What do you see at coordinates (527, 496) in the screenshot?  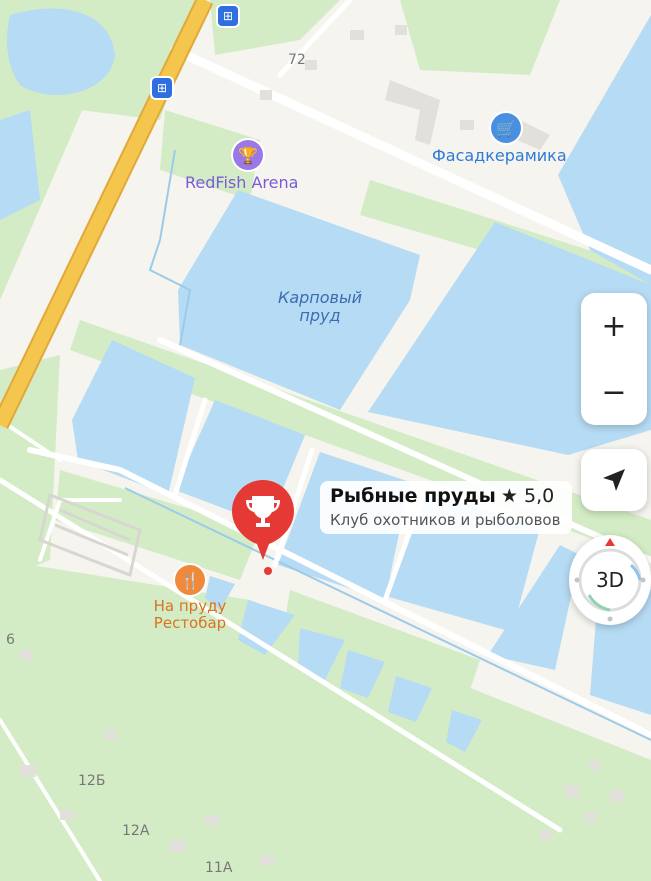 I see `place-rating: ★ 5,0` at bounding box center [527, 496].